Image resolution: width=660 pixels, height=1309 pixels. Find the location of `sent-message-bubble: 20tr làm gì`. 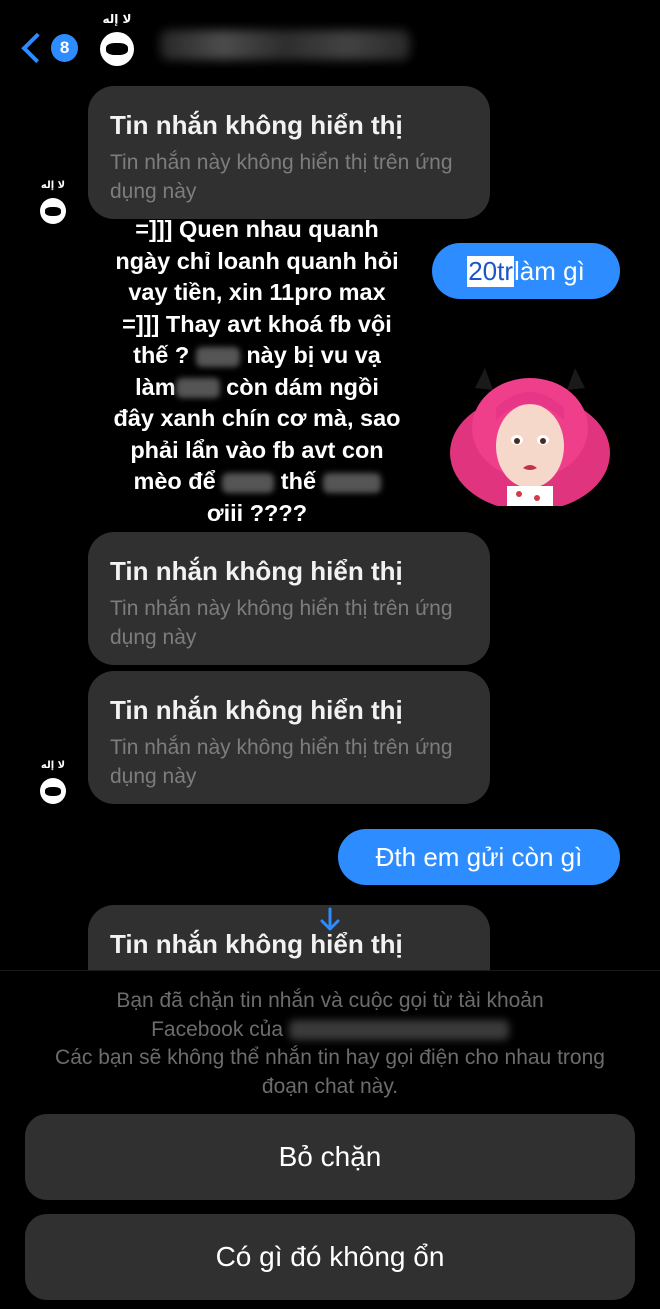

sent-message-bubble: 20tr làm gì is located at coordinates (526, 271).